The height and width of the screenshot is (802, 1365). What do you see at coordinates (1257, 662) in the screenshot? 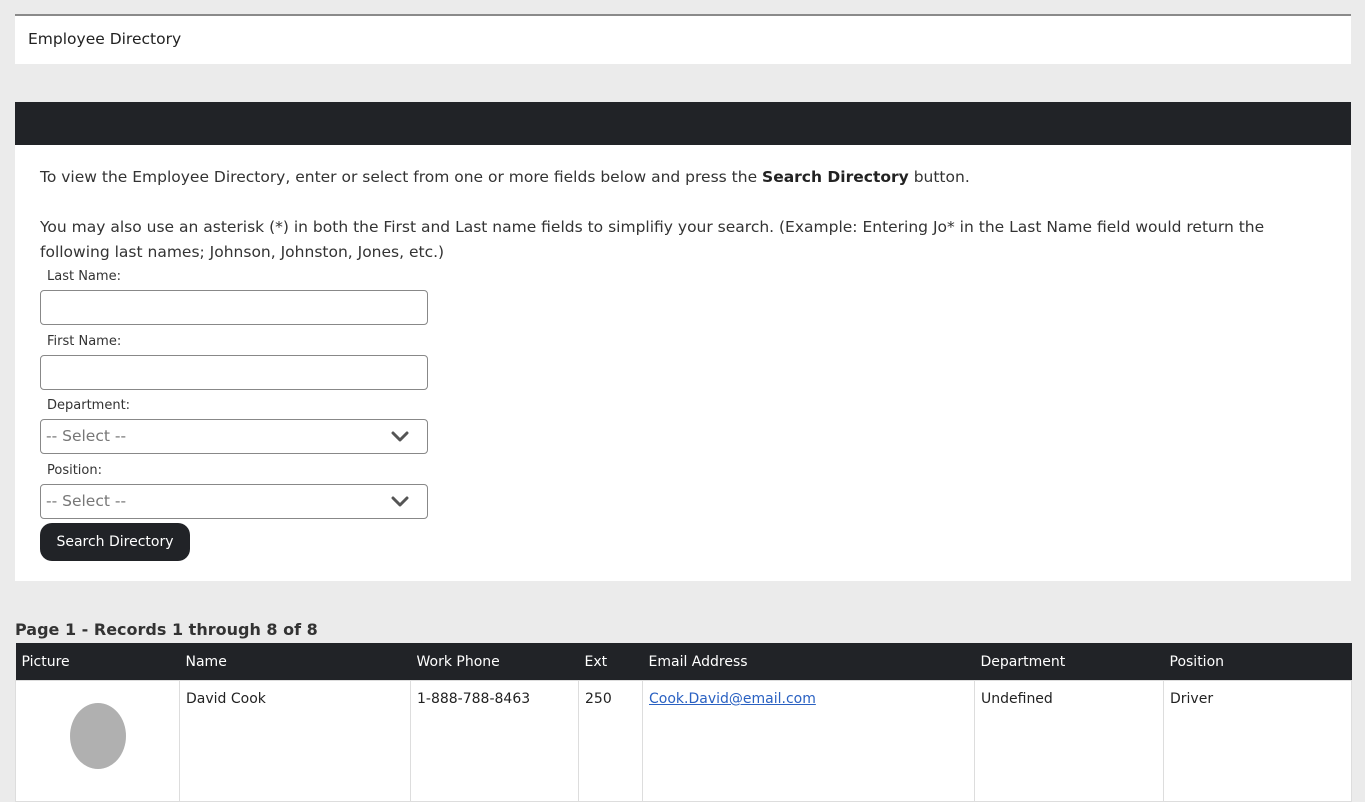
I see `column-header-position: Position` at bounding box center [1257, 662].